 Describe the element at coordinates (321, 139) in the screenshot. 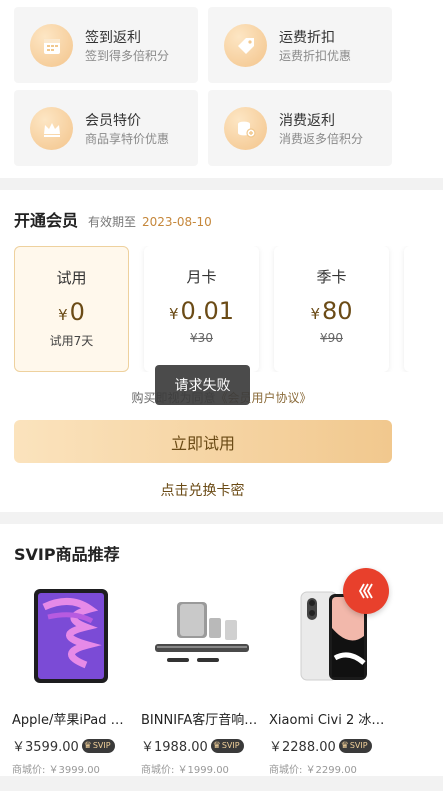

I see `benefit-subtitle: 消费返多倍积分` at that location.